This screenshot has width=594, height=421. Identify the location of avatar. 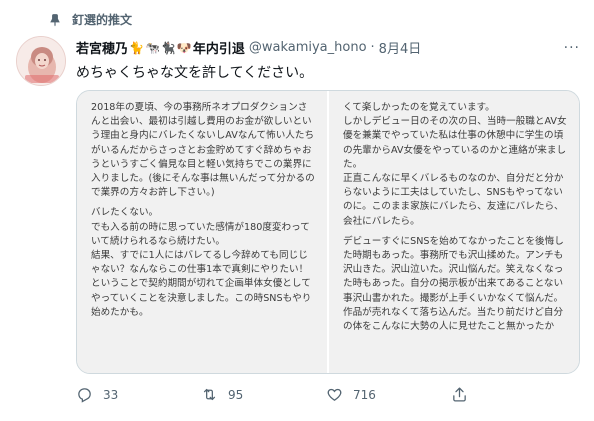
(41, 61).